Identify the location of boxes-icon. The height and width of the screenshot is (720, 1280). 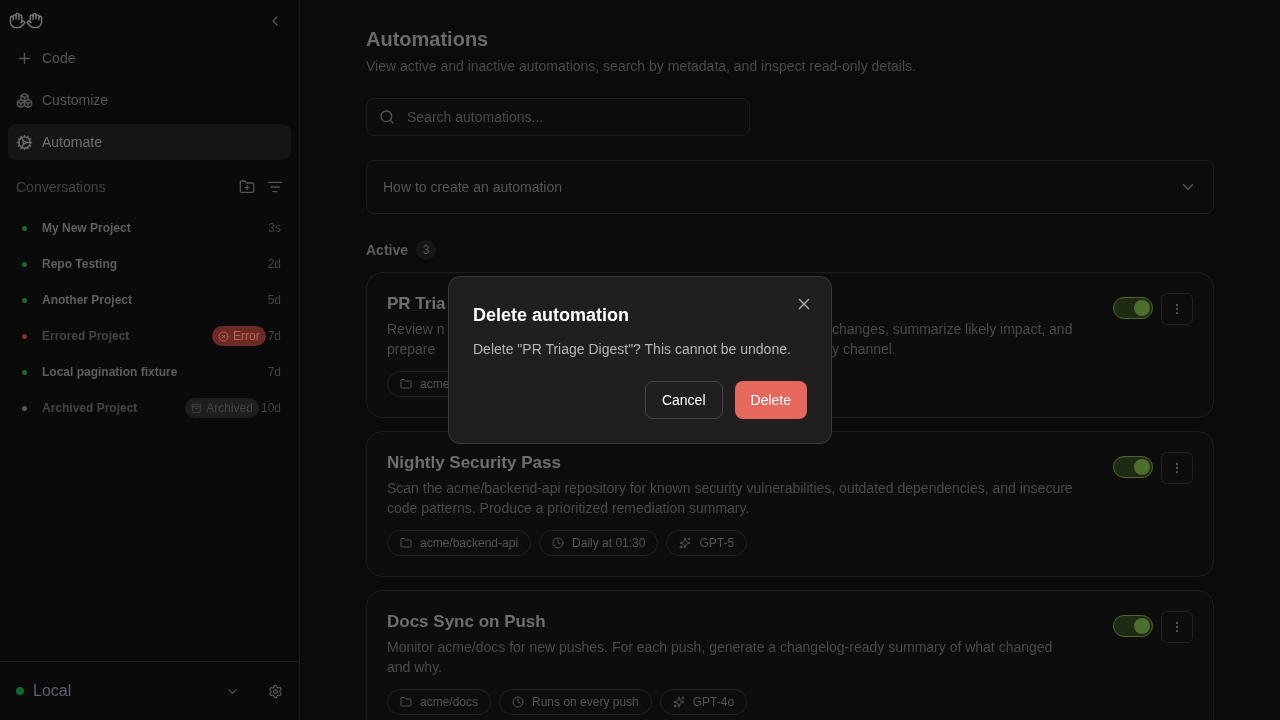
(24, 100).